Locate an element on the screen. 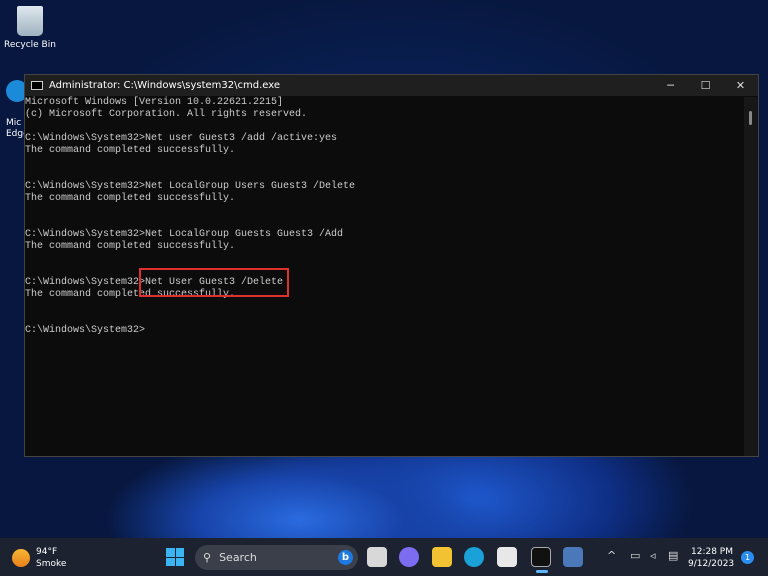 The height and width of the screenshot is (576, 768). file-explorer-icon is located at coordinates (442, 557).